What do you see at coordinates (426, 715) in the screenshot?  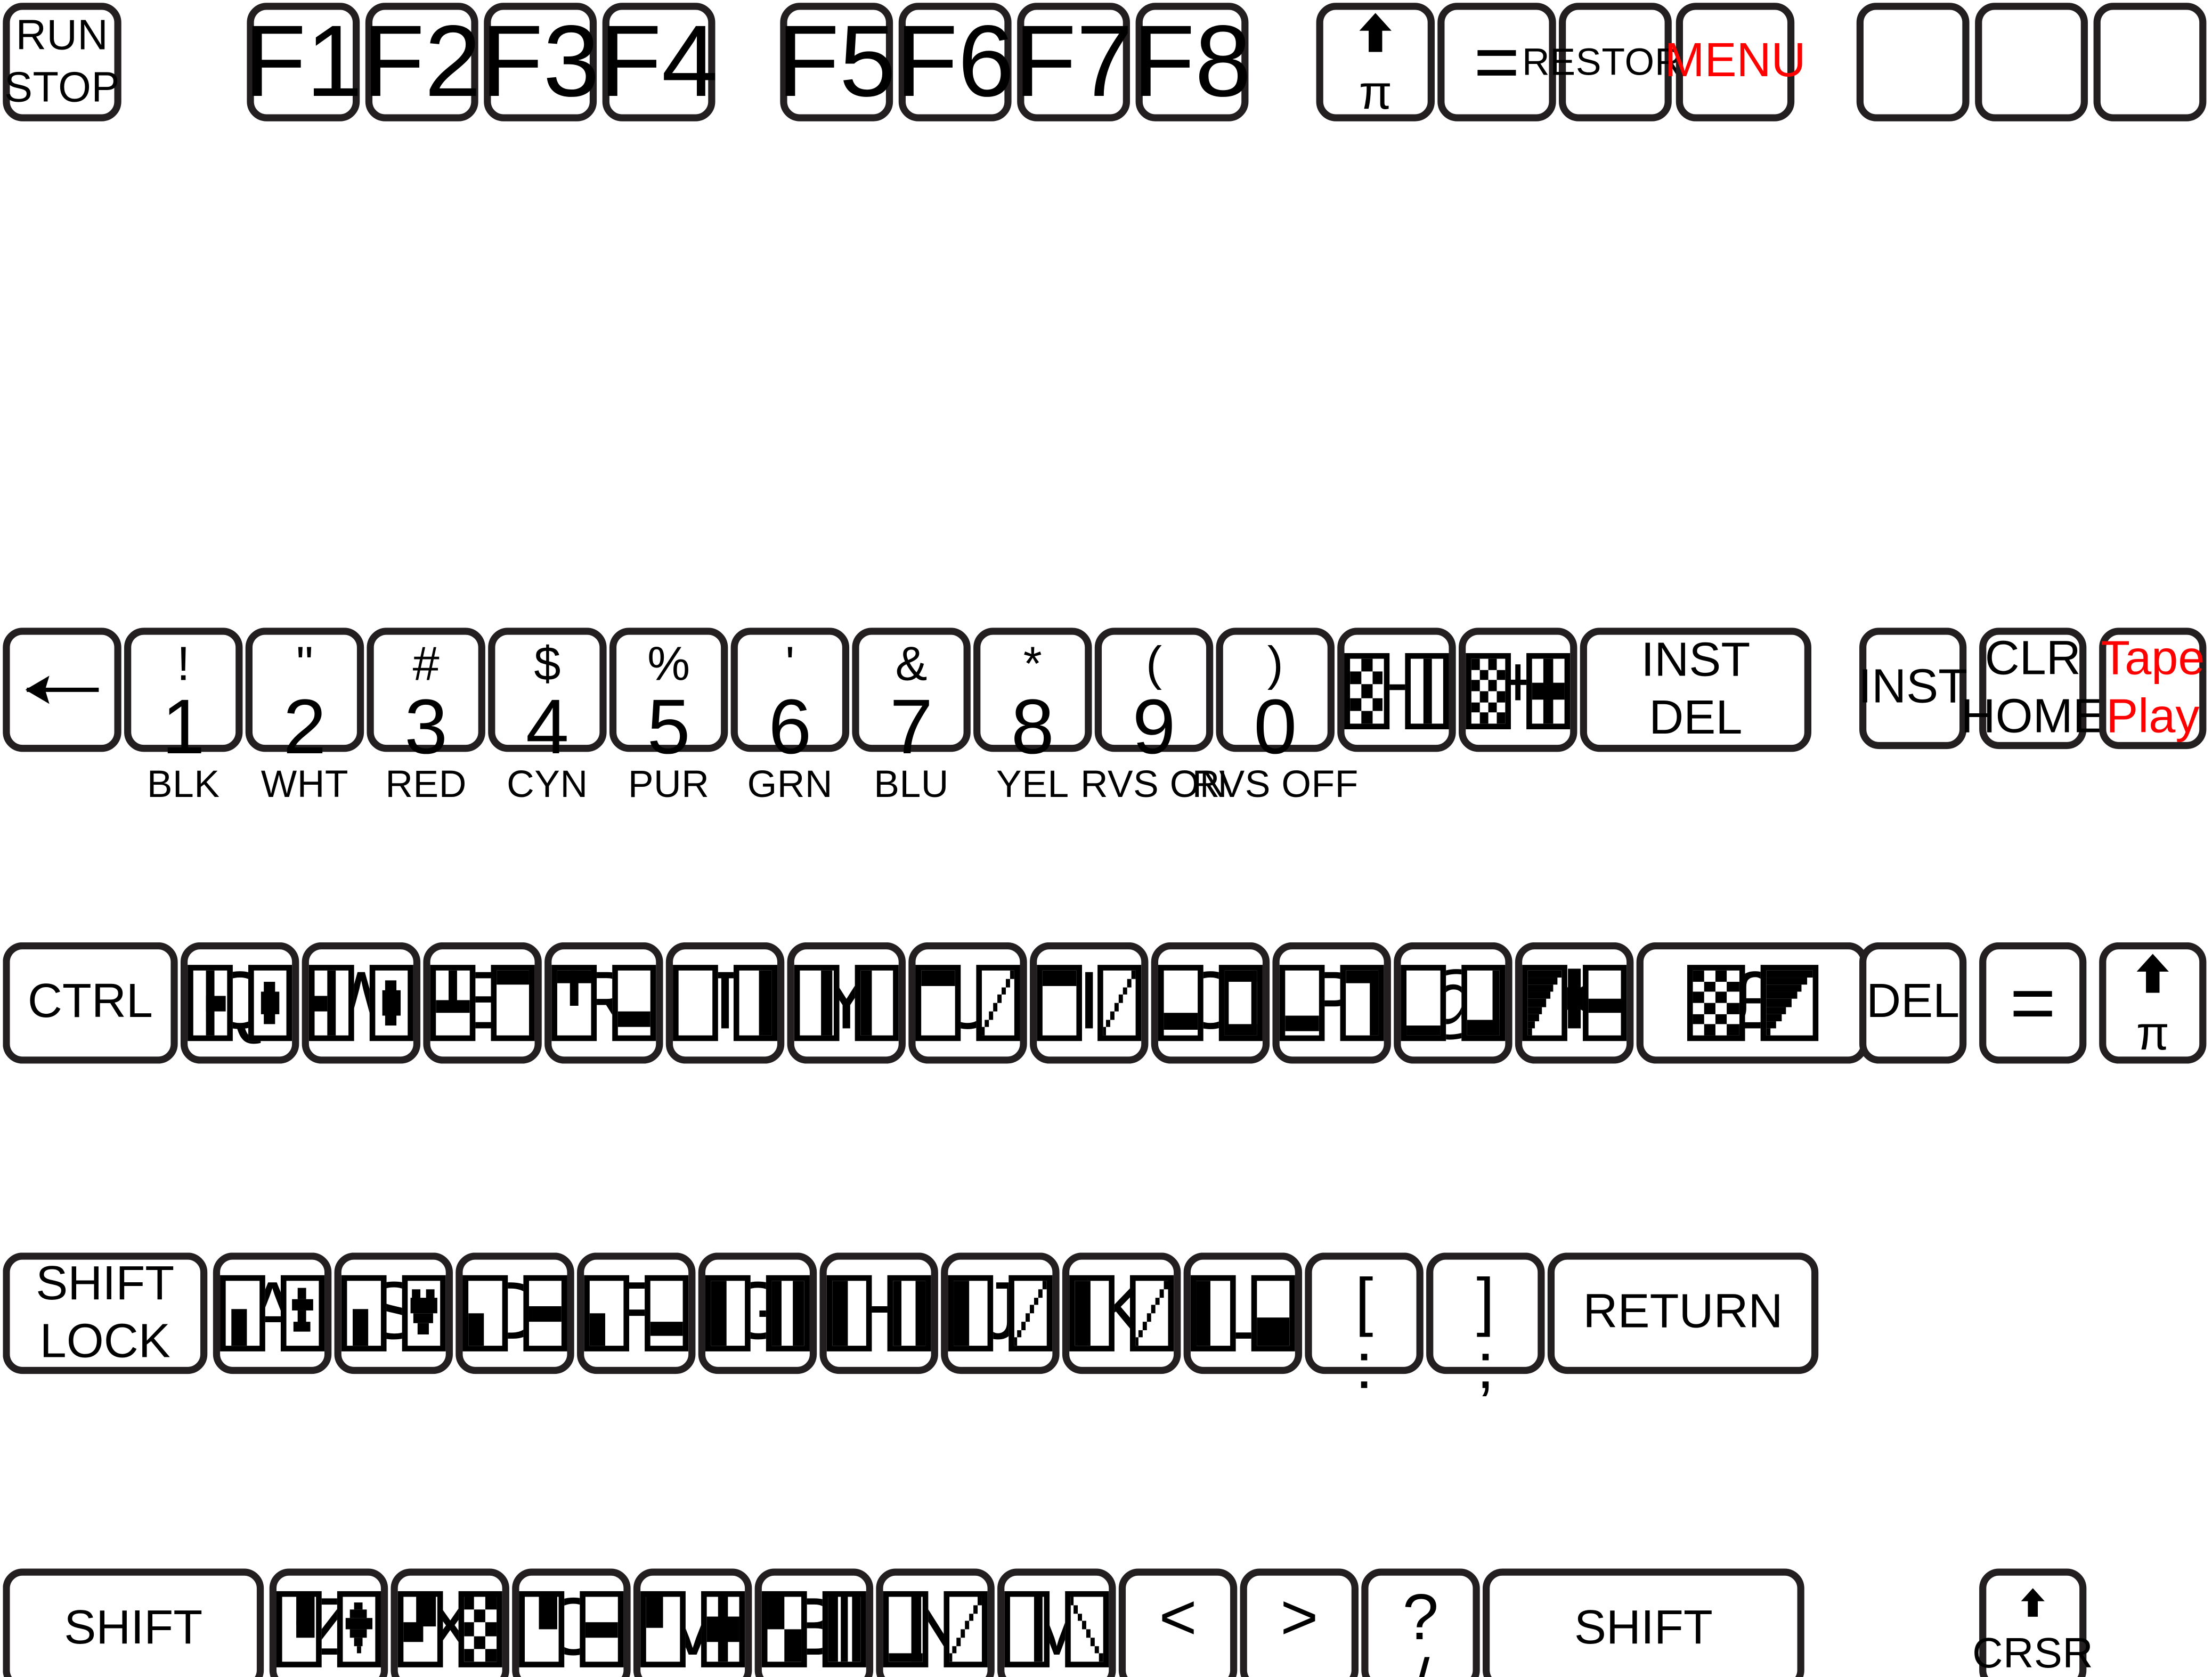 I see `key-num-3: #3 RED` at bounding box center [426, 715].